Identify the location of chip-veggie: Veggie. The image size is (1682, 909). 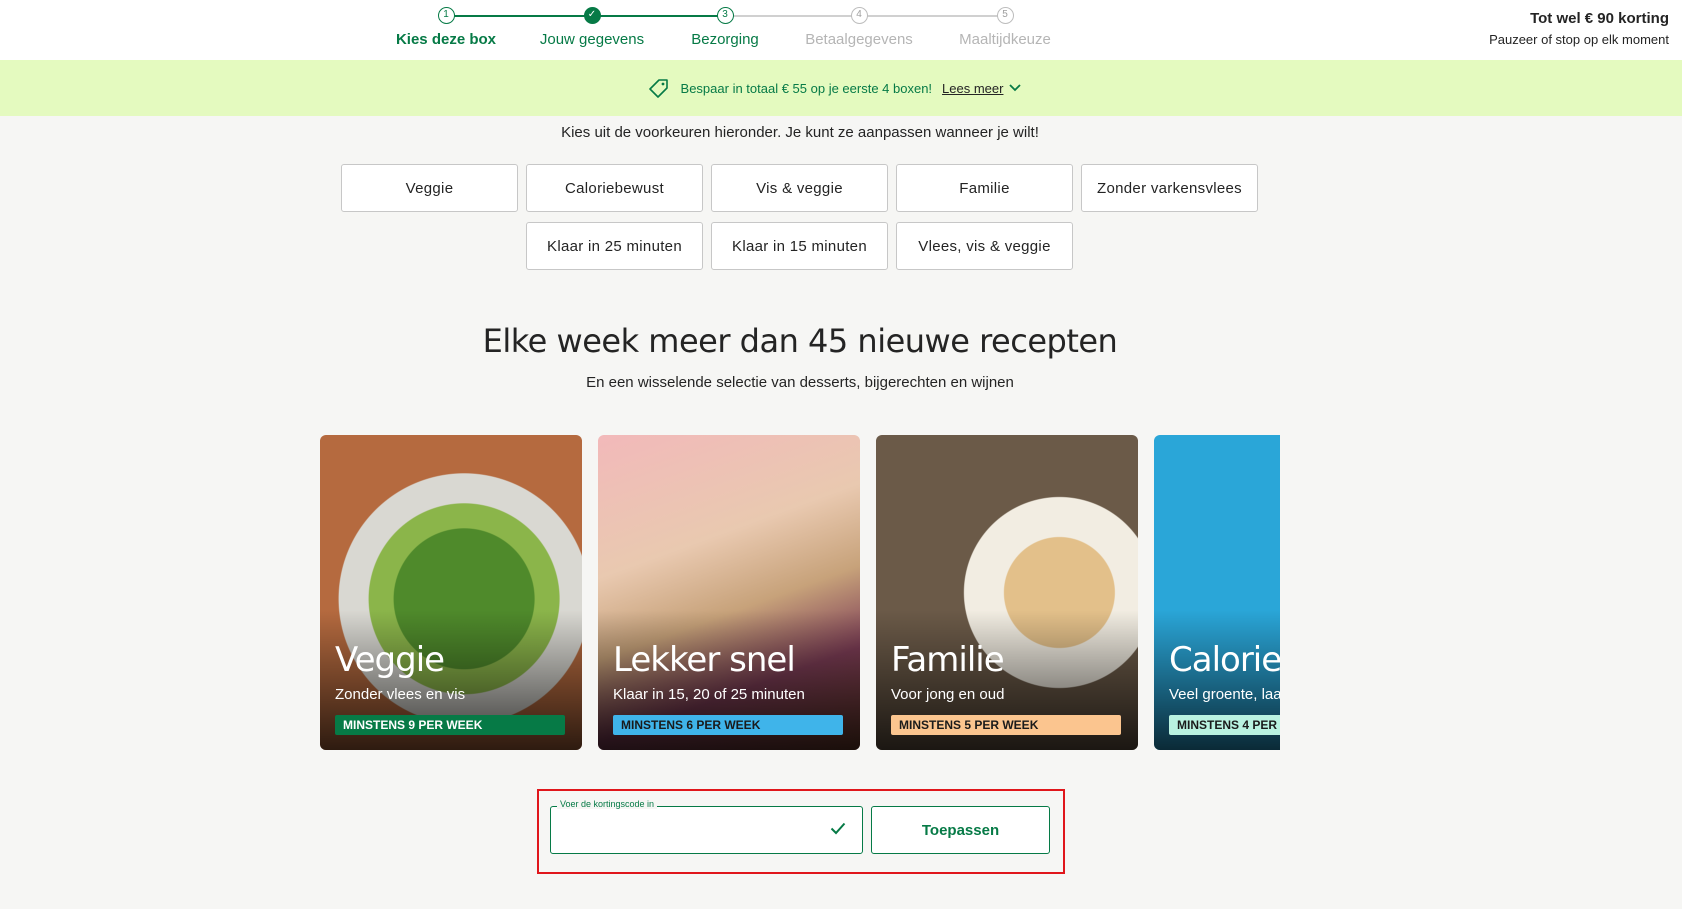
(429, 188).